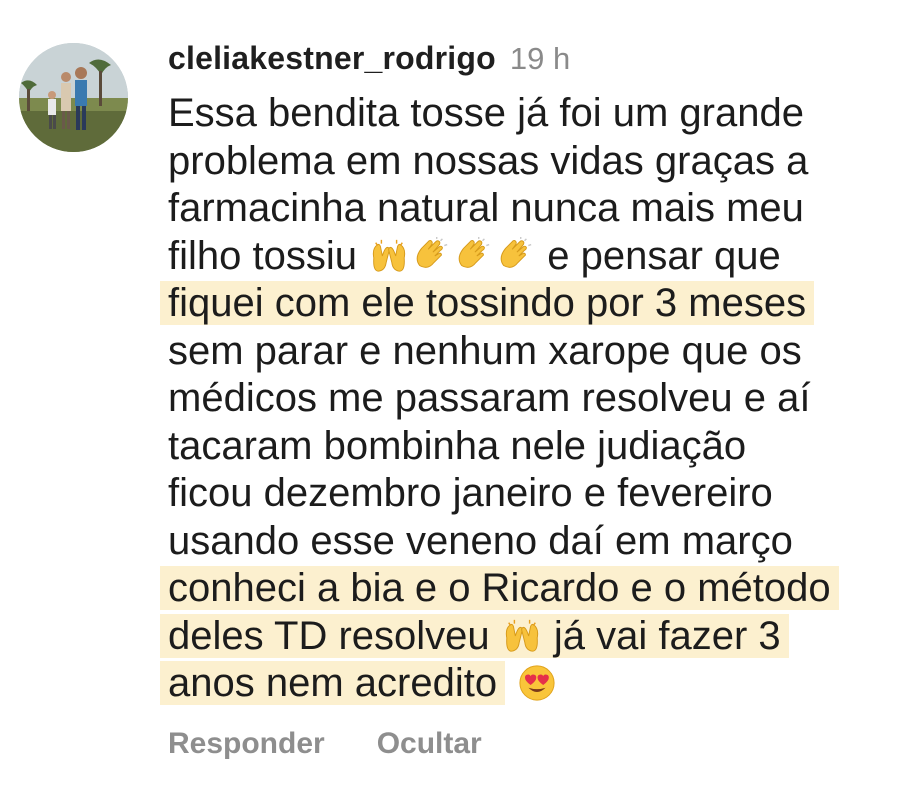  I want to click on comment-line: problema em nossas vidas graças a, so click(488, 160).